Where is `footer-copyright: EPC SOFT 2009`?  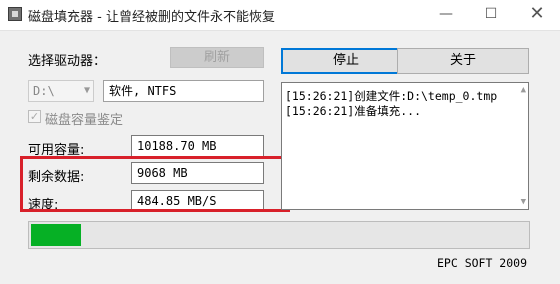
footer-copyright: EPC SOFT 2009 is located at coordinates (482, 263).